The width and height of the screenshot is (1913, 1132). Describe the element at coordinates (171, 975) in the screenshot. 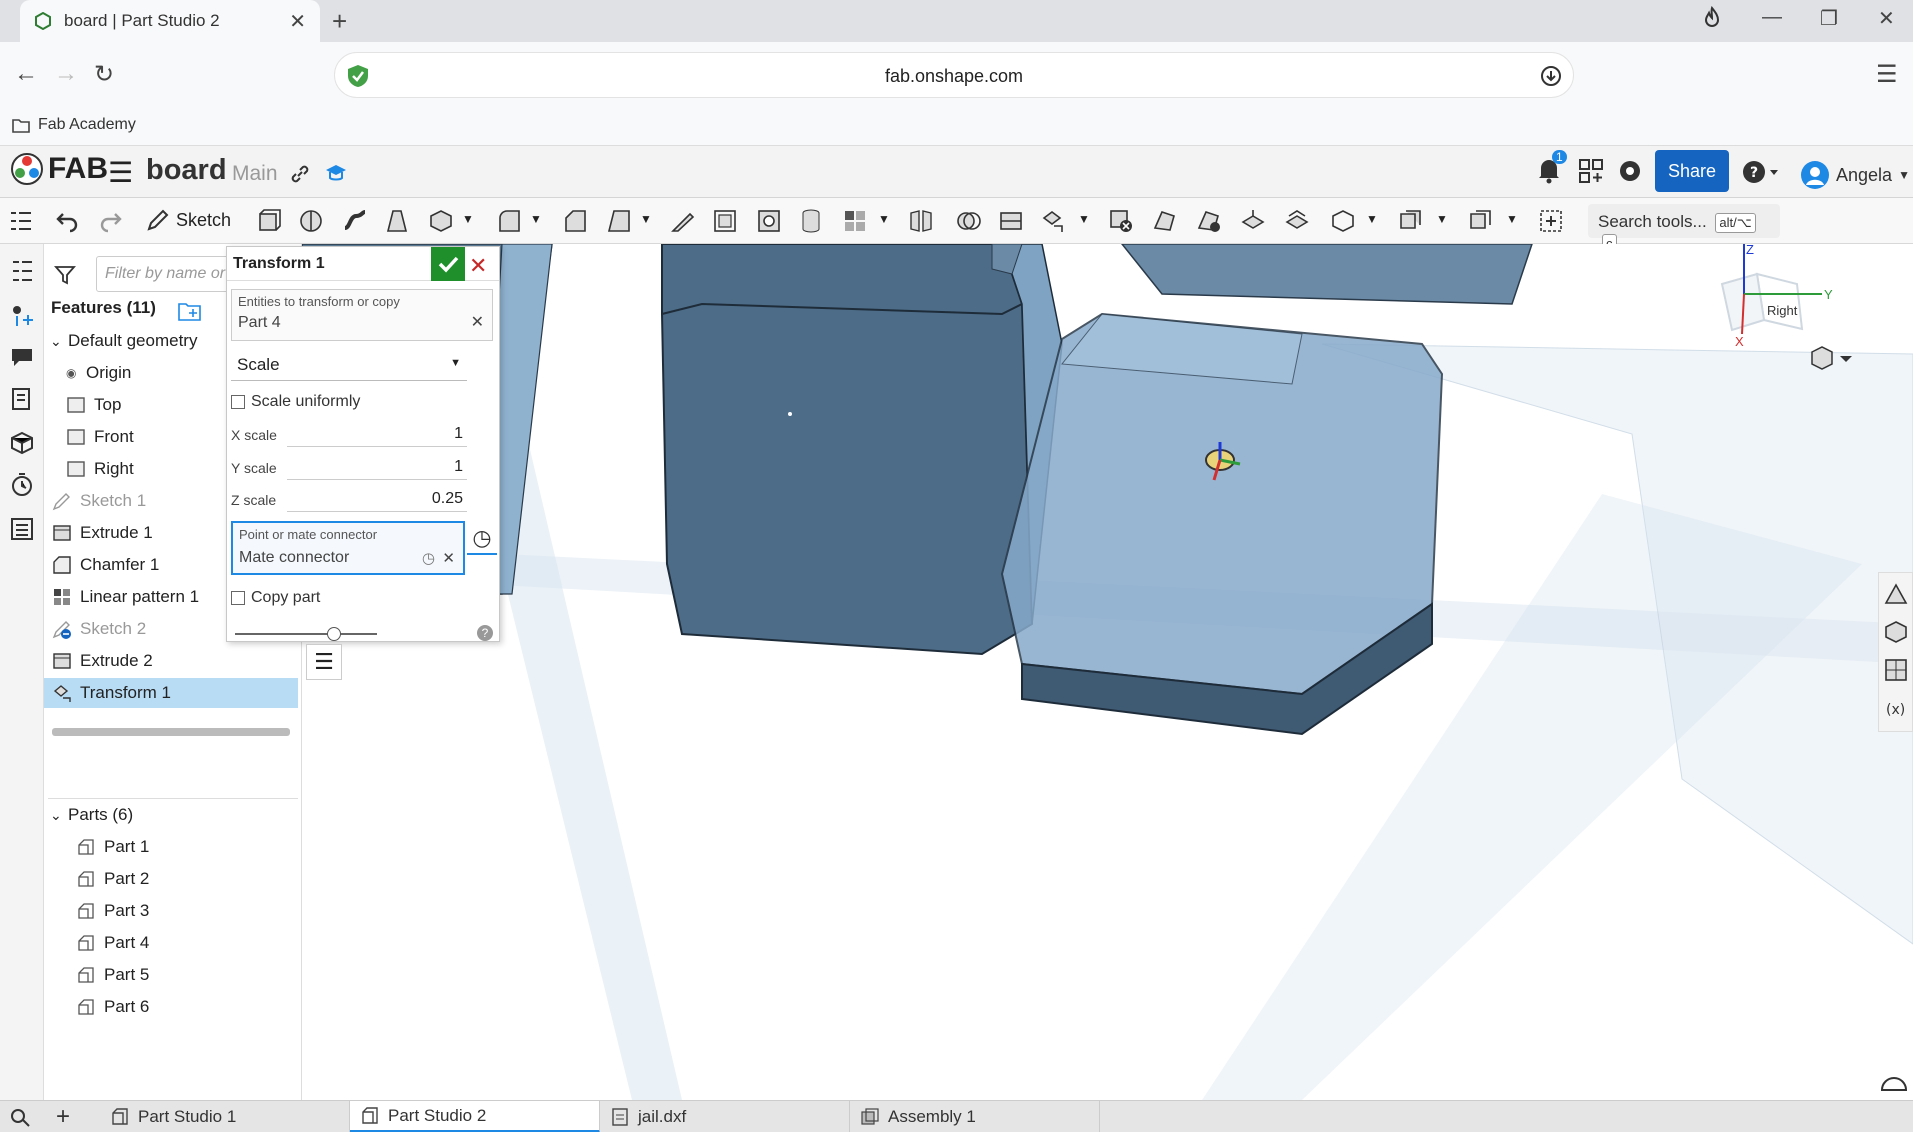

I see `part-item: Part 5` at that location.